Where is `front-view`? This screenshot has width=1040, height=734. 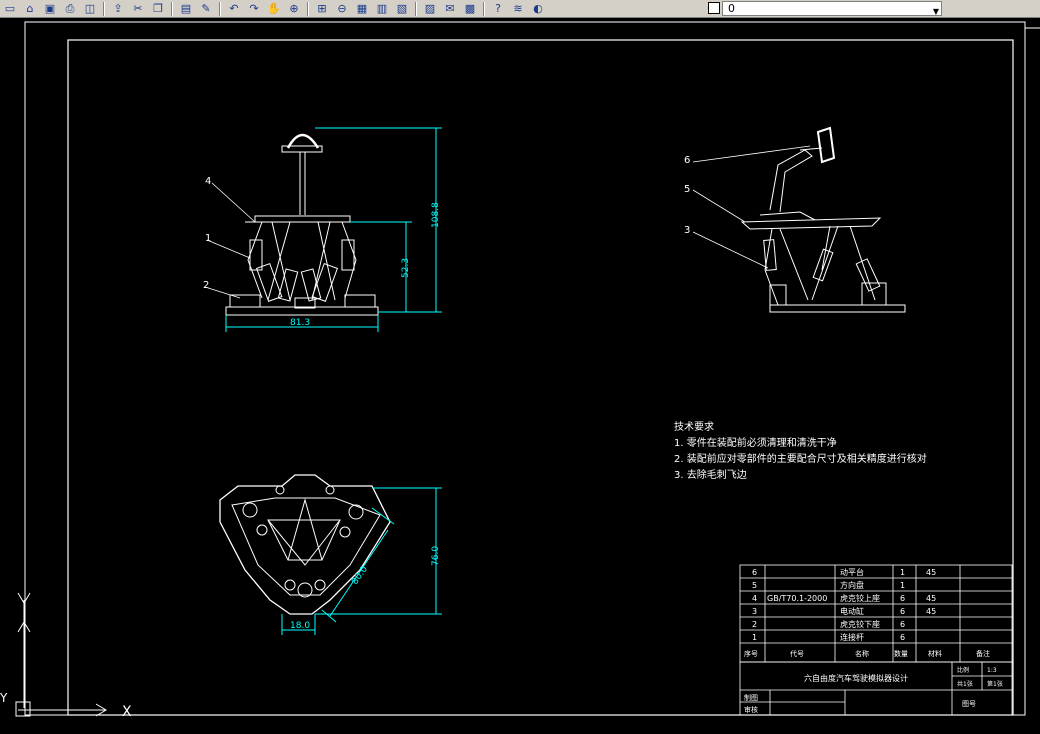 front-view is located at coordinates (302, 224).